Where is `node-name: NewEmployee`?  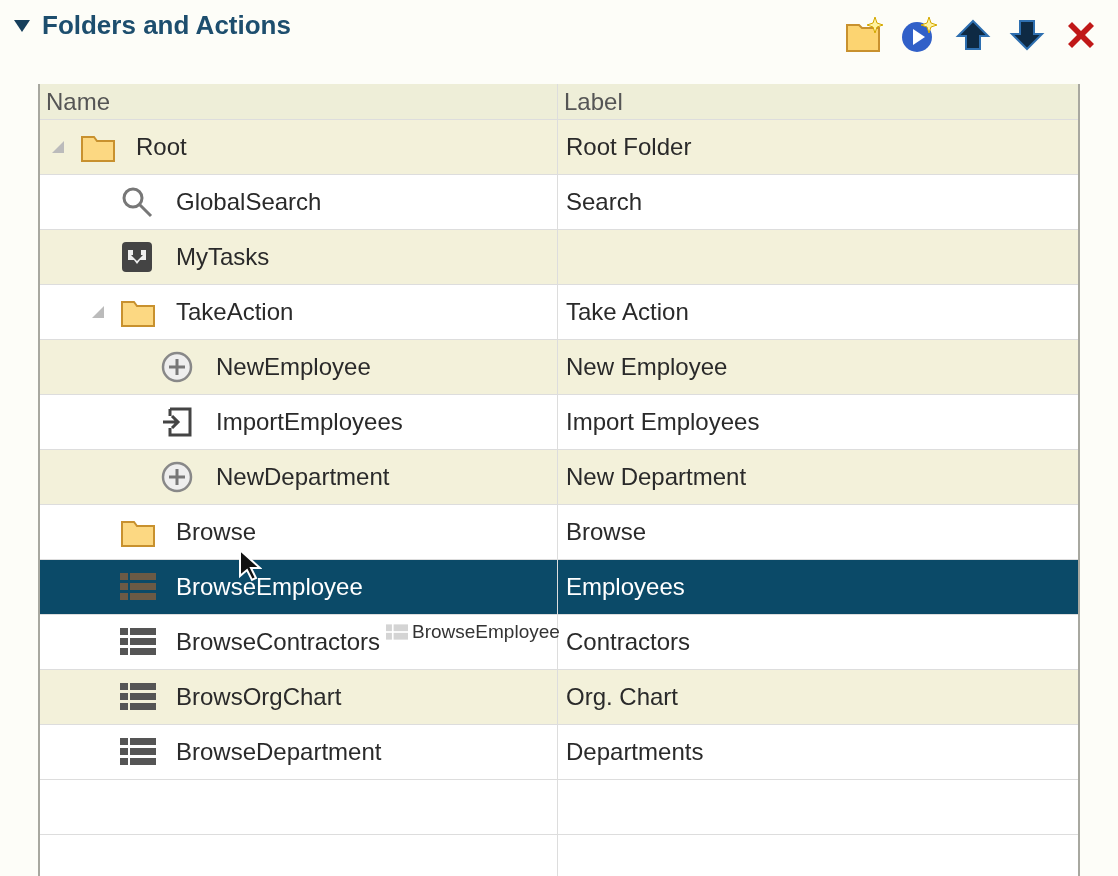 node-name: NewEmployee is located at coordinates (293, 367).